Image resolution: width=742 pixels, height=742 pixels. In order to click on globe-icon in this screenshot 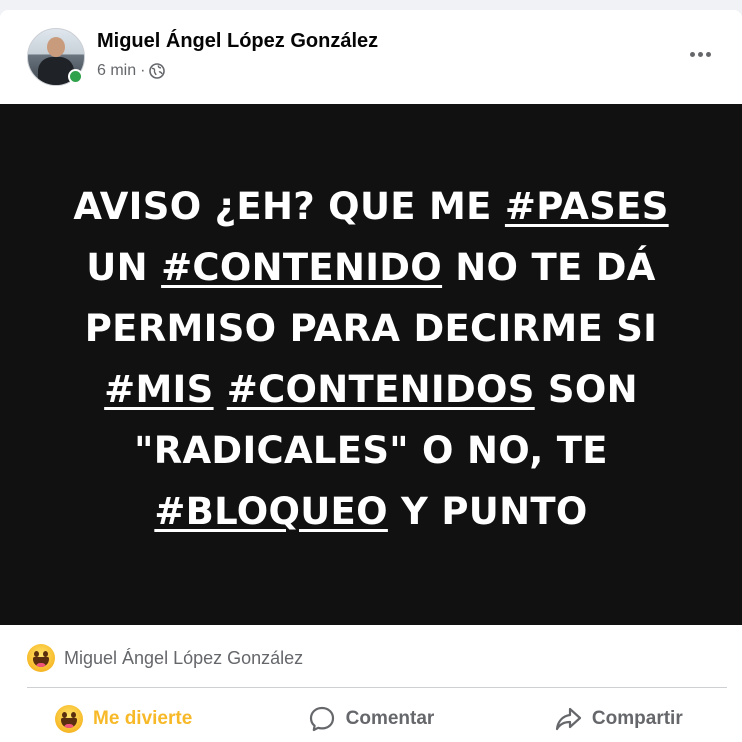, I will do `click(157, 71)`.